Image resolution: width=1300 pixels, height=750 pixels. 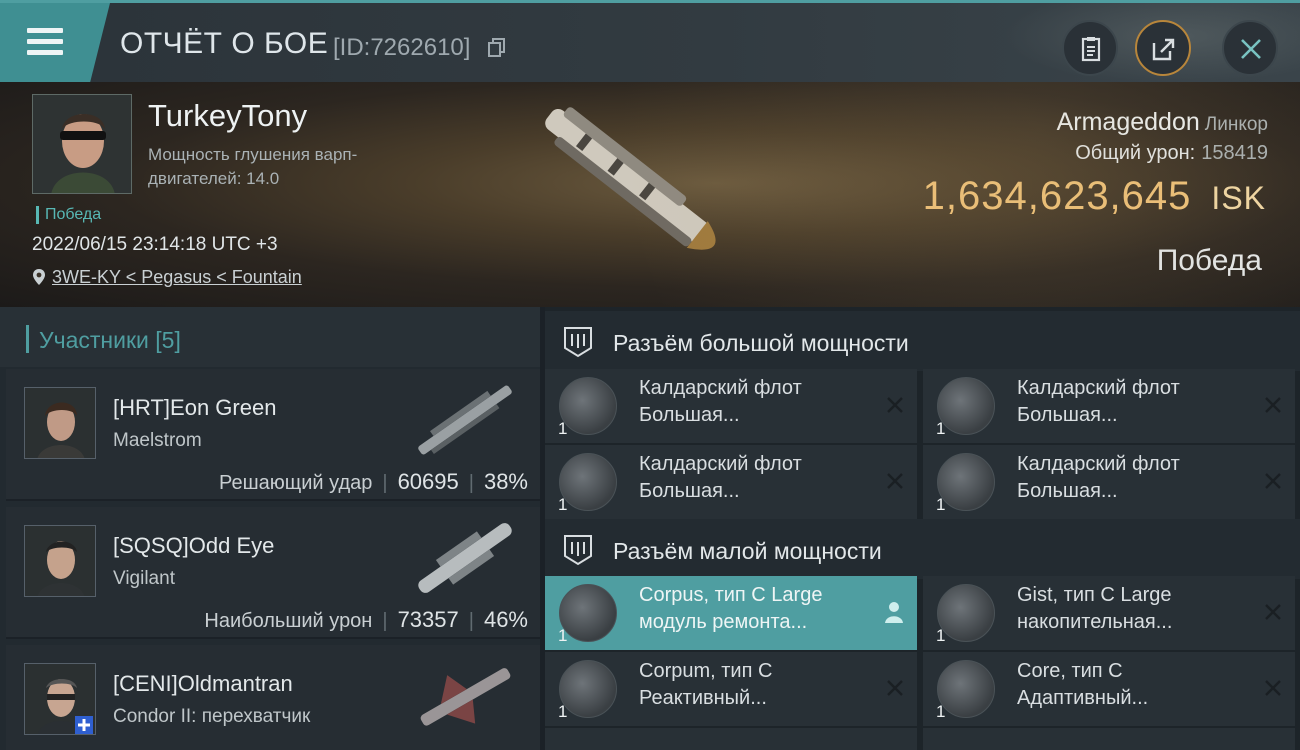 I want to click on location-link: 3WE-KY < Pegasus < Fountain, so click(x=177, y=277).